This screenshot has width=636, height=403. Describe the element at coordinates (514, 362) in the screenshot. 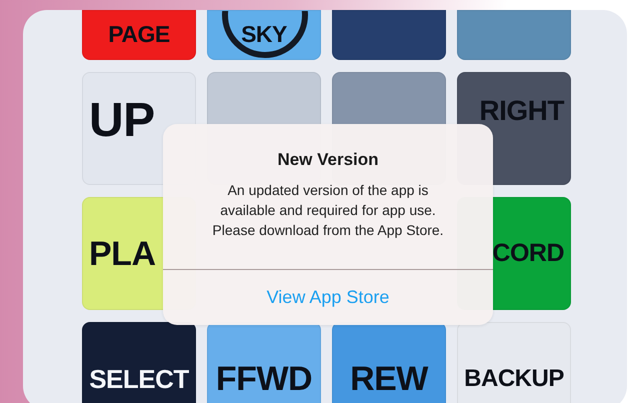

I see `remote-button: BACKUP` at that location.